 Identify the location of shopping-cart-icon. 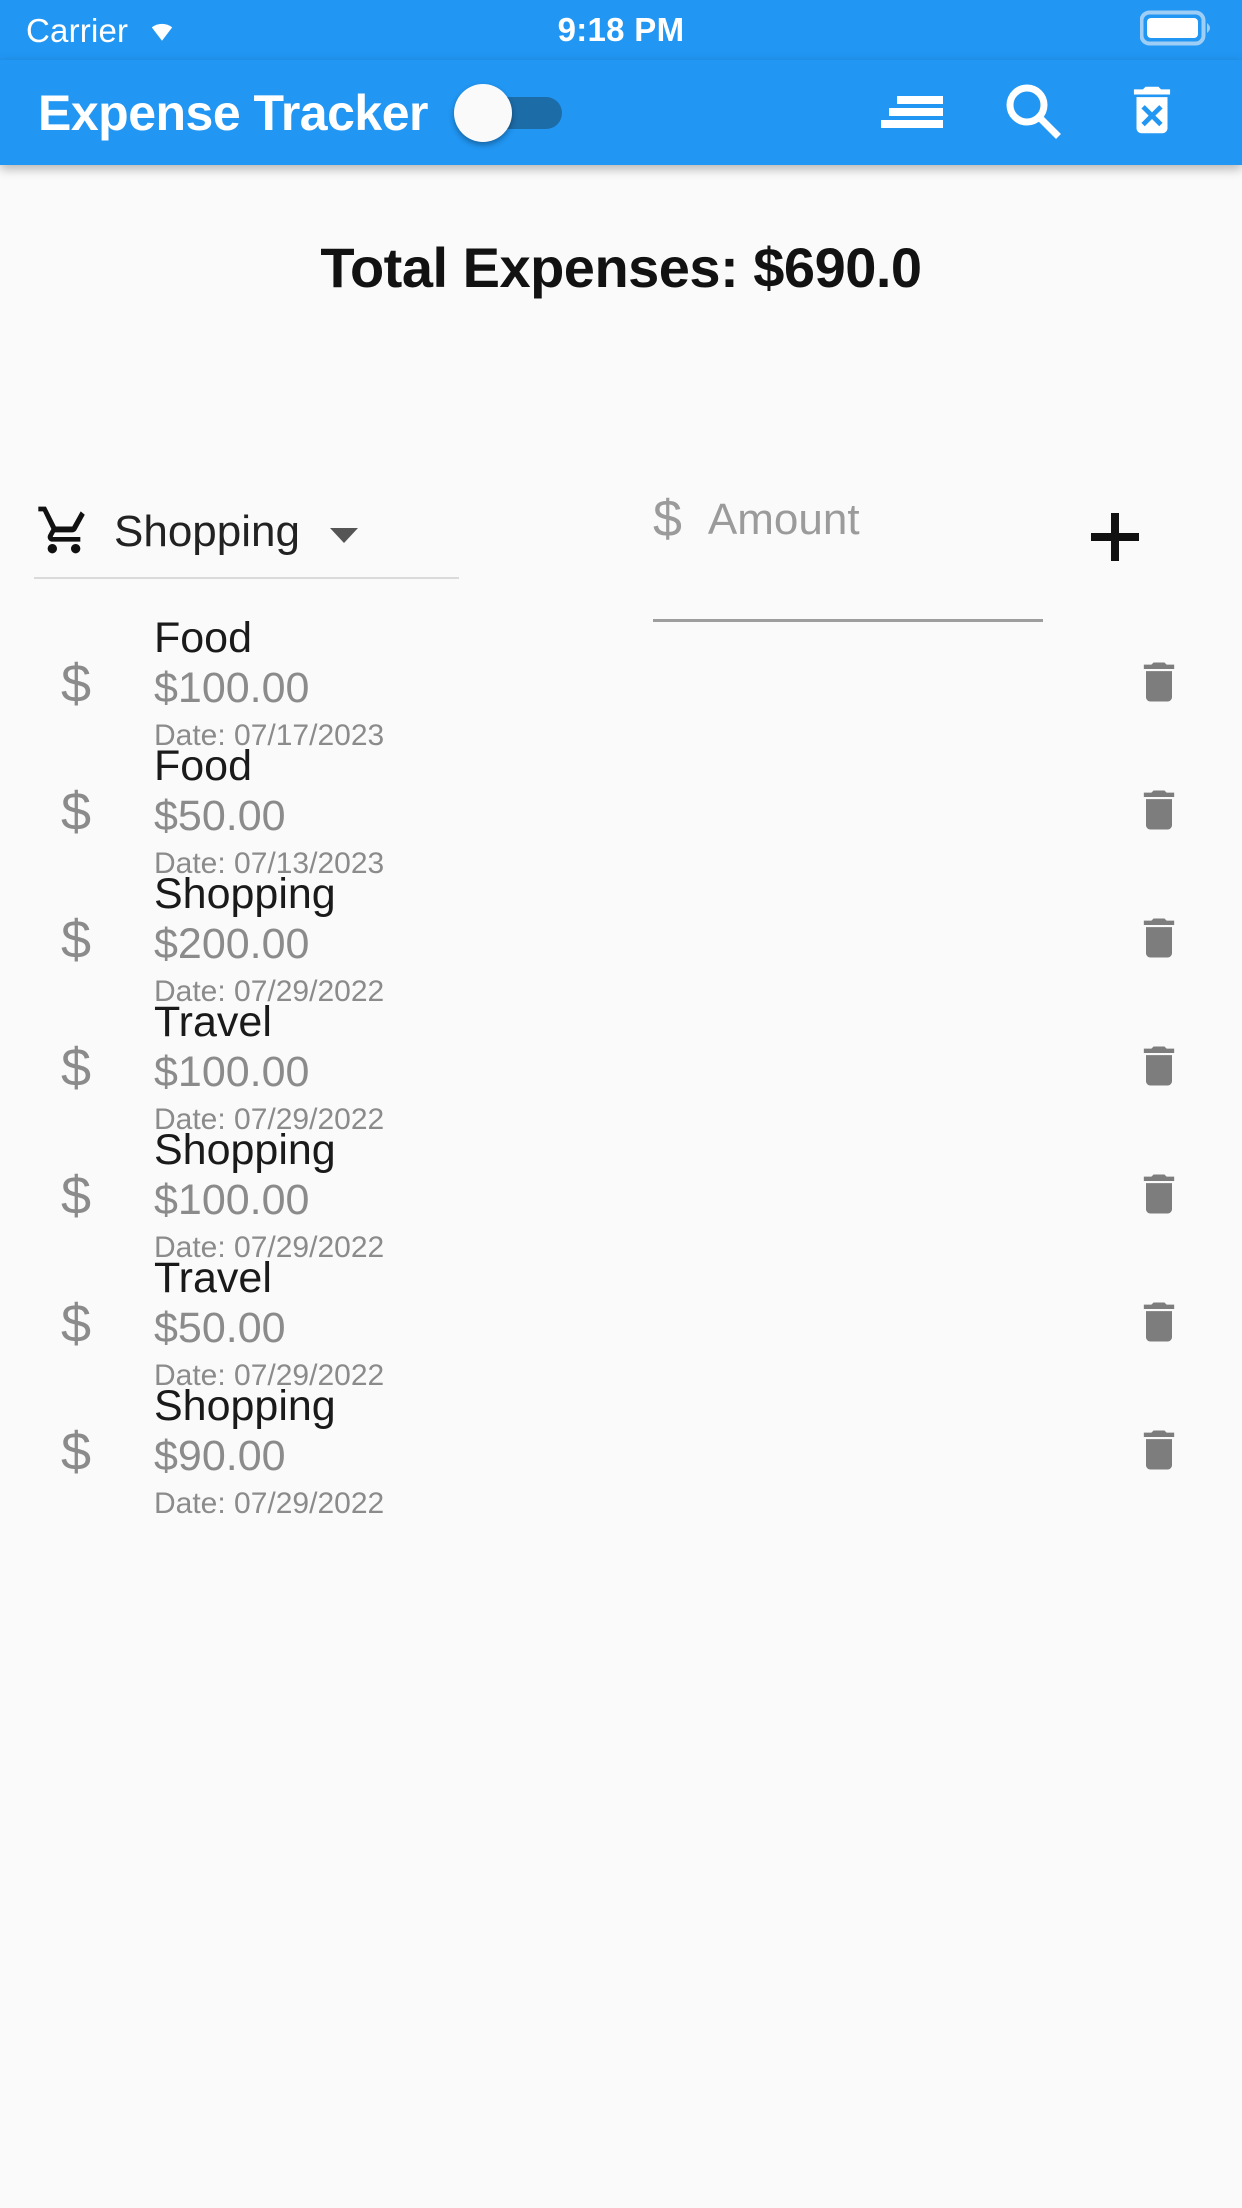
(64, 532).